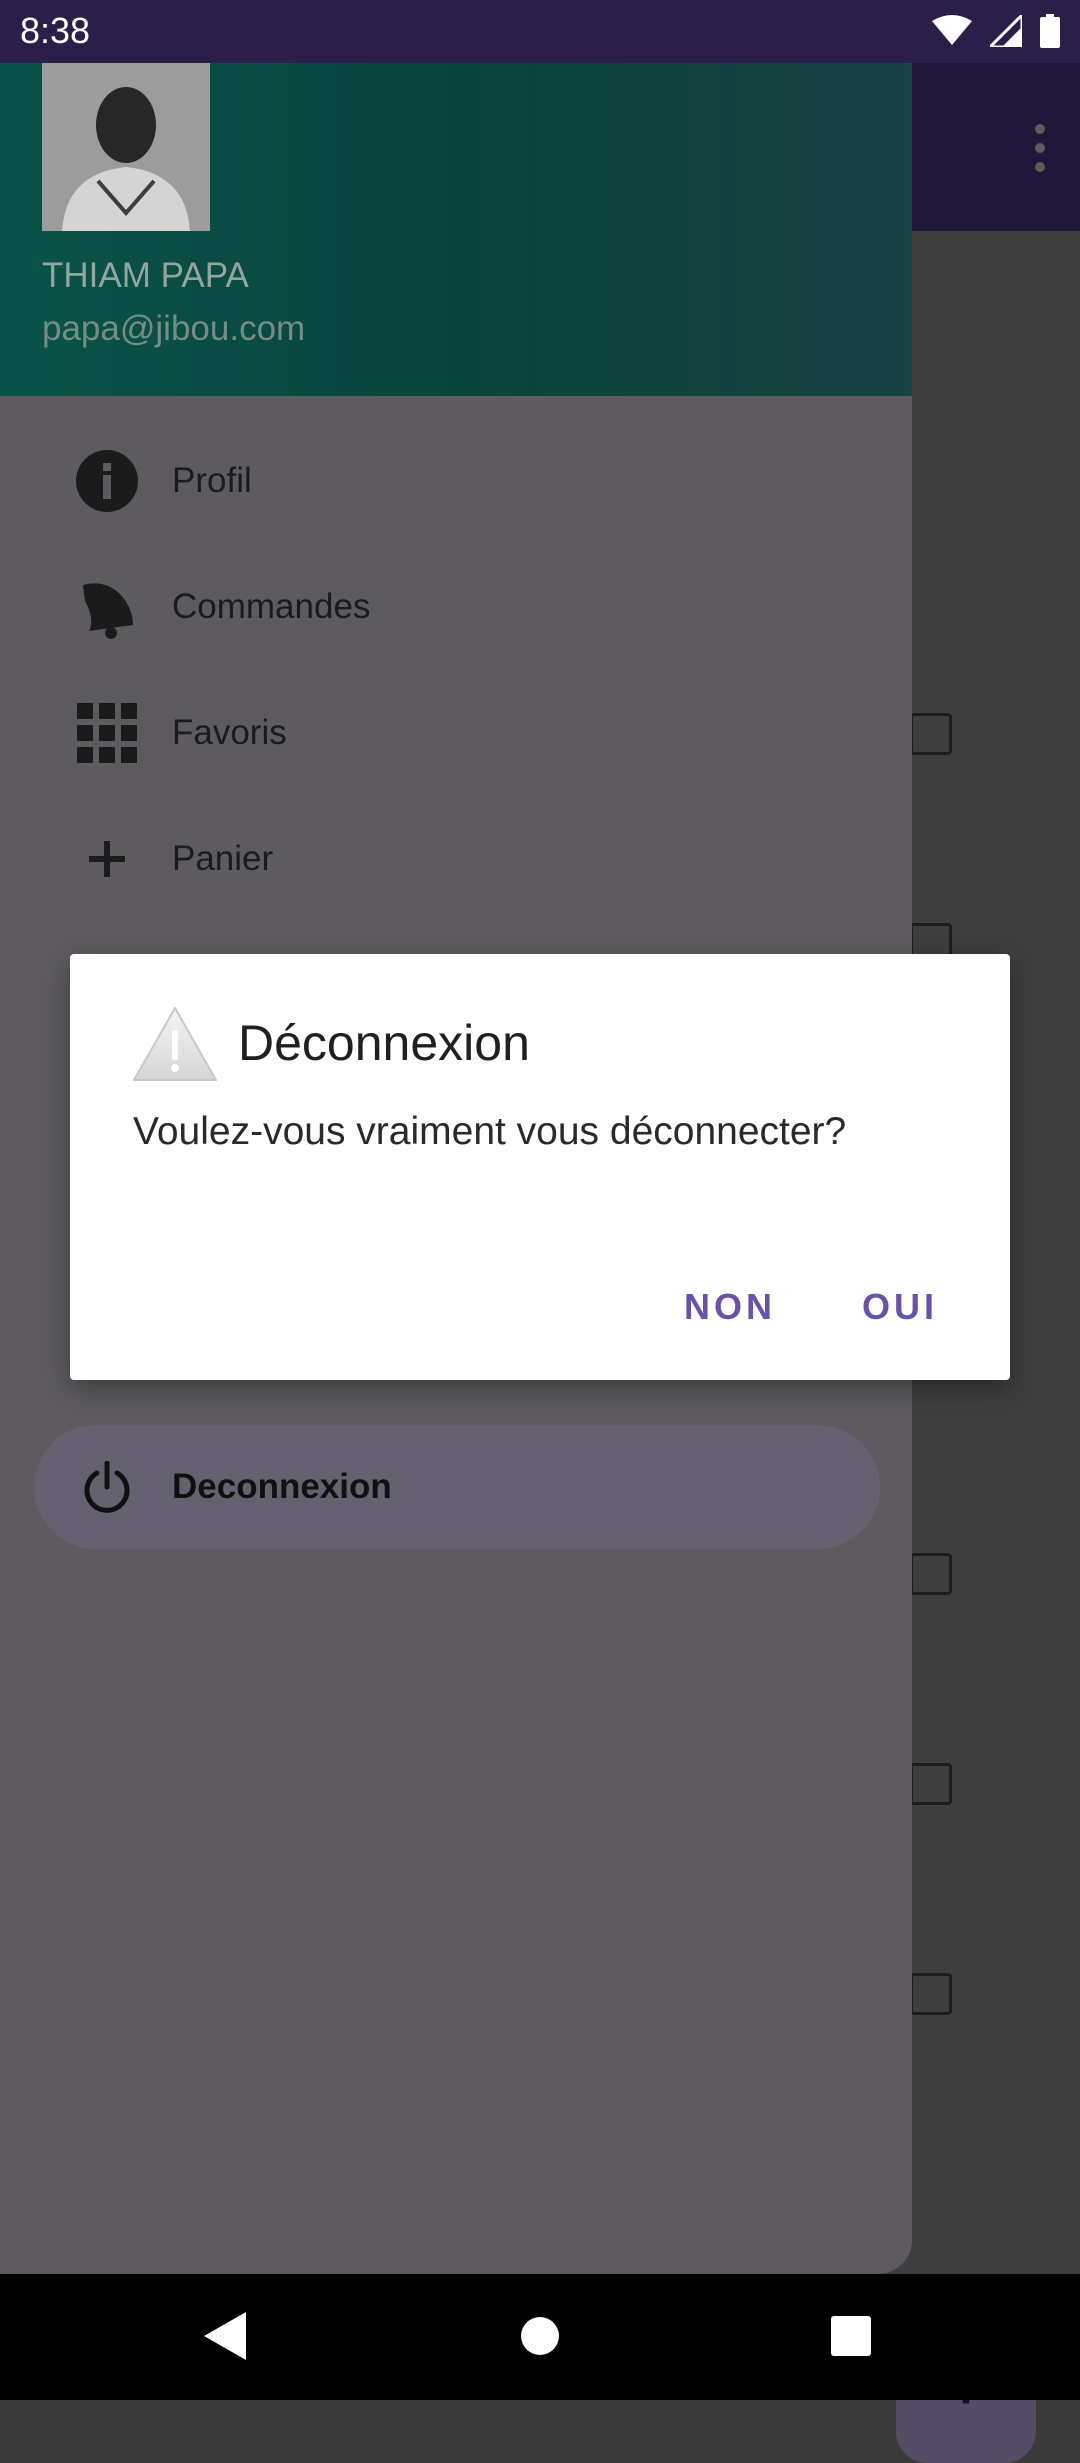 The height and width of the screenshot is (2463, 1080). What do you see at coordinates (952, 30) in the screenshot?
I see `wifi-icon` at bounding box center [952, 30].